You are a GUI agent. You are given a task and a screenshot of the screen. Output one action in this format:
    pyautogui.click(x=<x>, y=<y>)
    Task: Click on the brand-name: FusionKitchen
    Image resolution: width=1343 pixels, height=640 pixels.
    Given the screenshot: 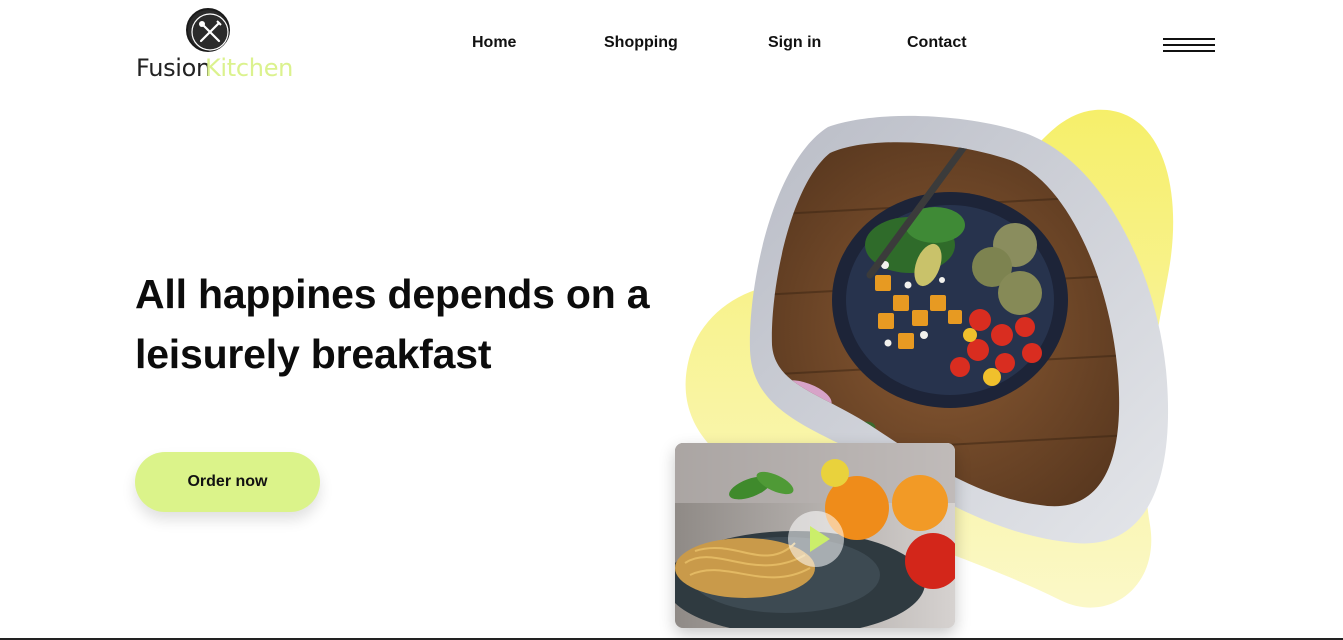 What is the action you would take?
    pyautogui.click(x=214, y=68)
    